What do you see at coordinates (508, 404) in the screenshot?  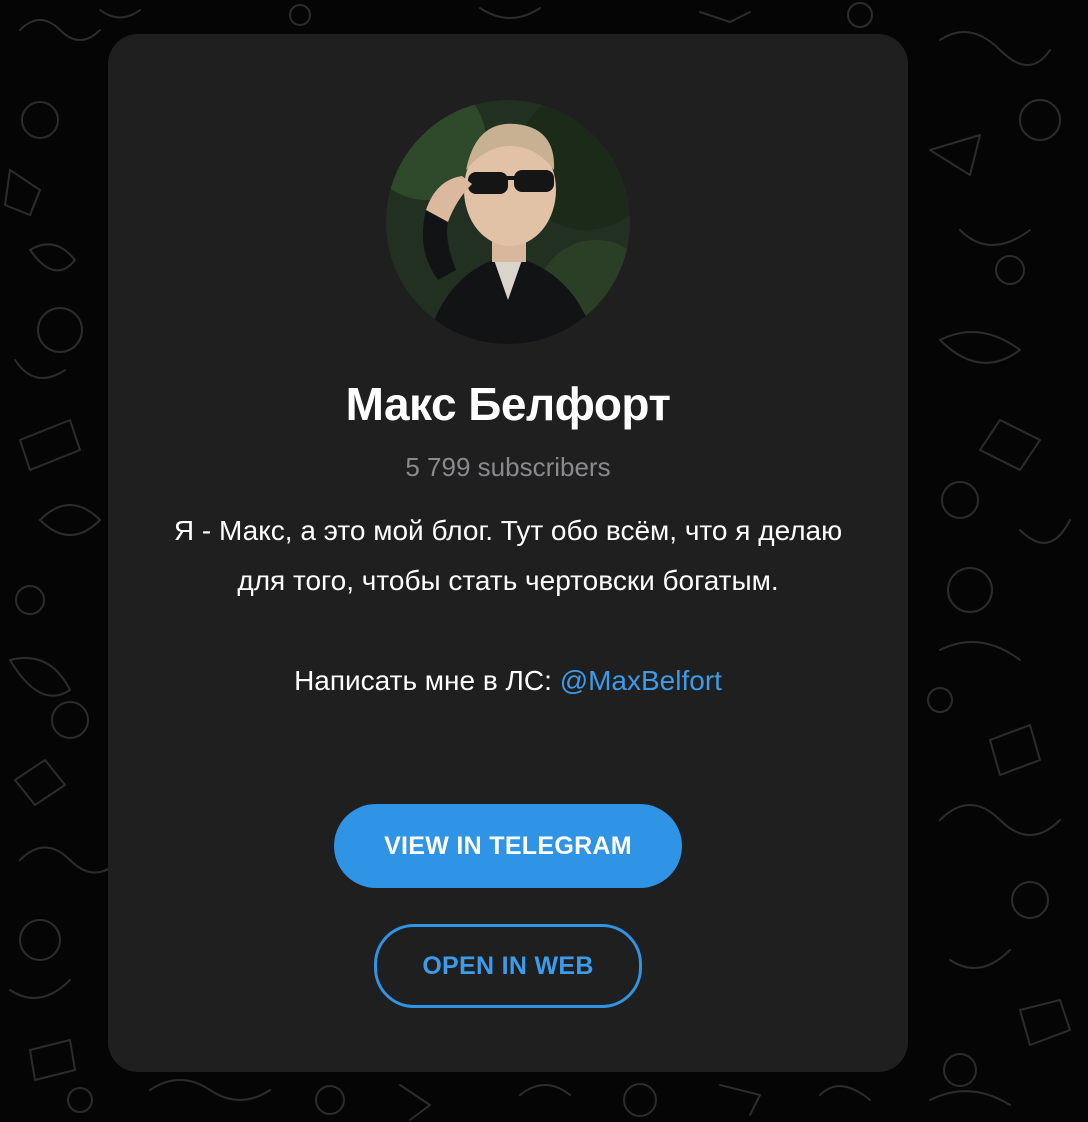 I see `channel-title: Макс Белфорт` at bounding box center [508, 404].